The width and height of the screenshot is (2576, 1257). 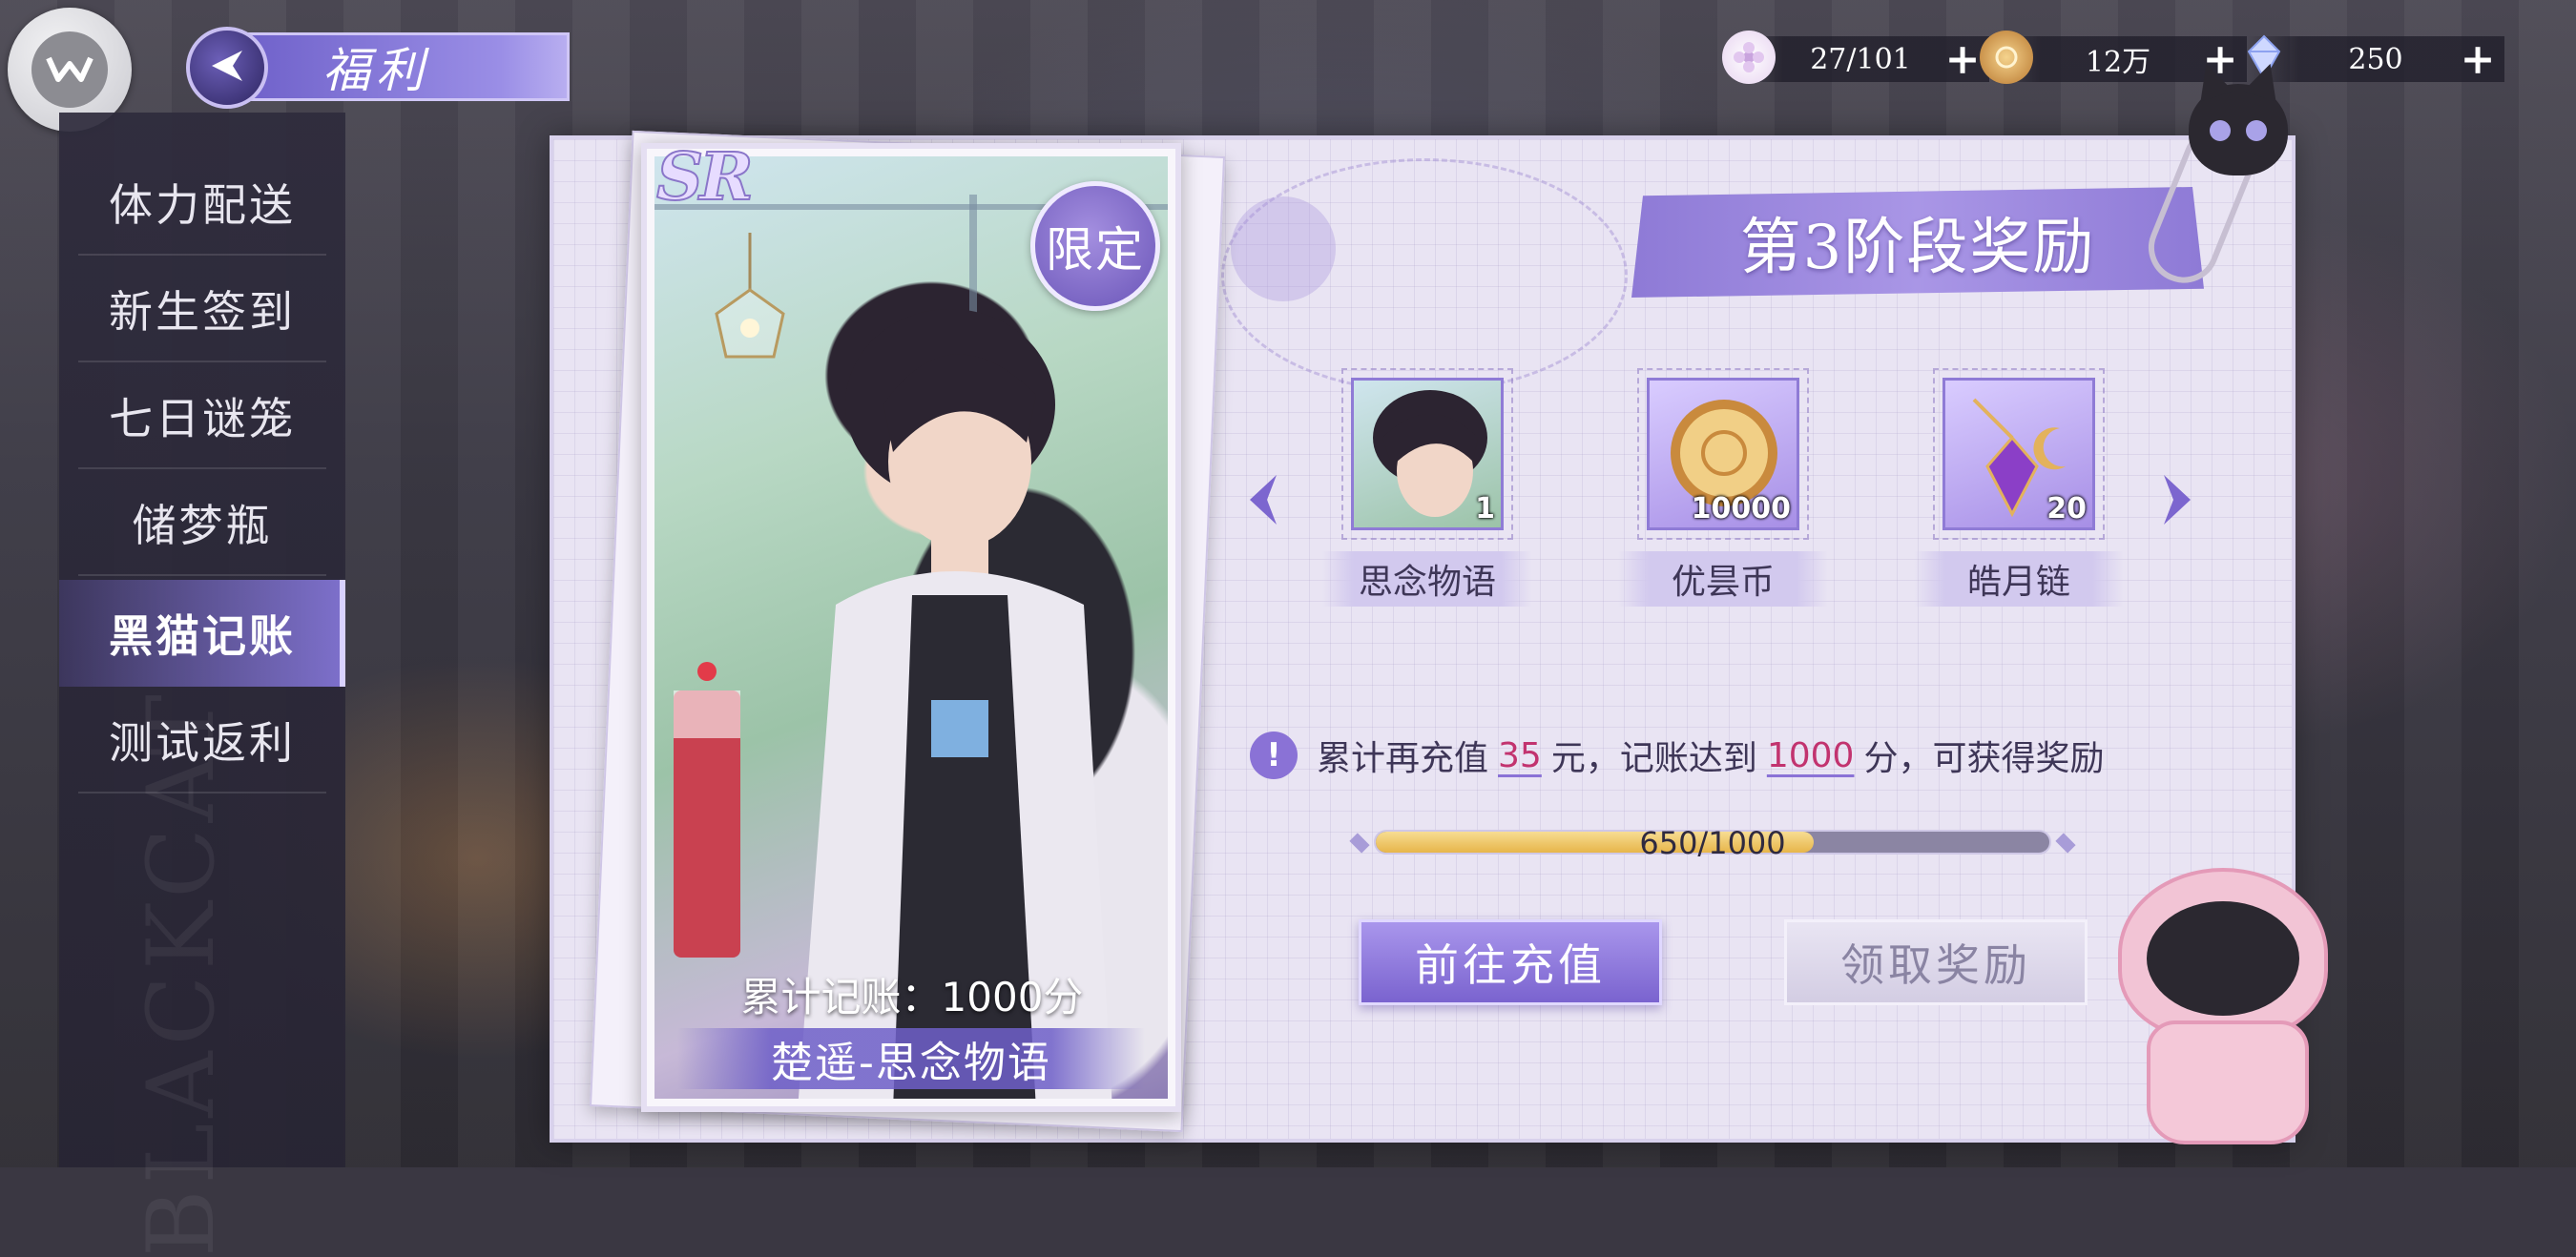 I want to click on sidebar-item-label: 黑猫记账, so click(x=202, y=636).